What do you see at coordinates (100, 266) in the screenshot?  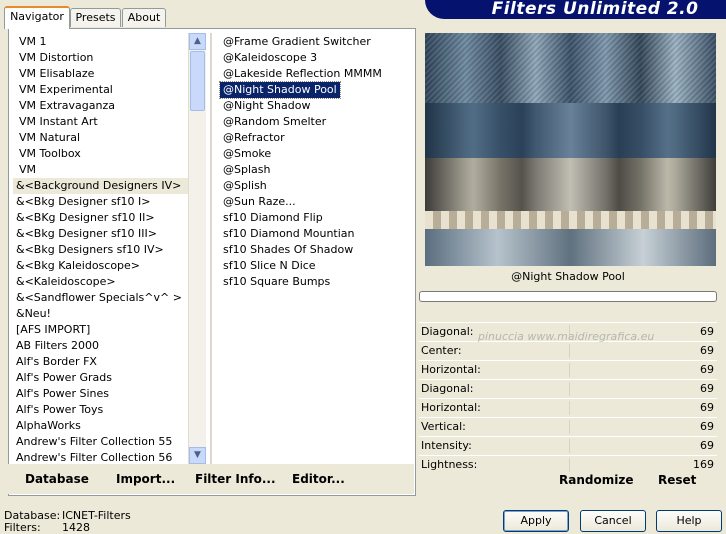 I see `category-item: &<Bkg Kaleidoscope>` at bounding box center [100, 266].